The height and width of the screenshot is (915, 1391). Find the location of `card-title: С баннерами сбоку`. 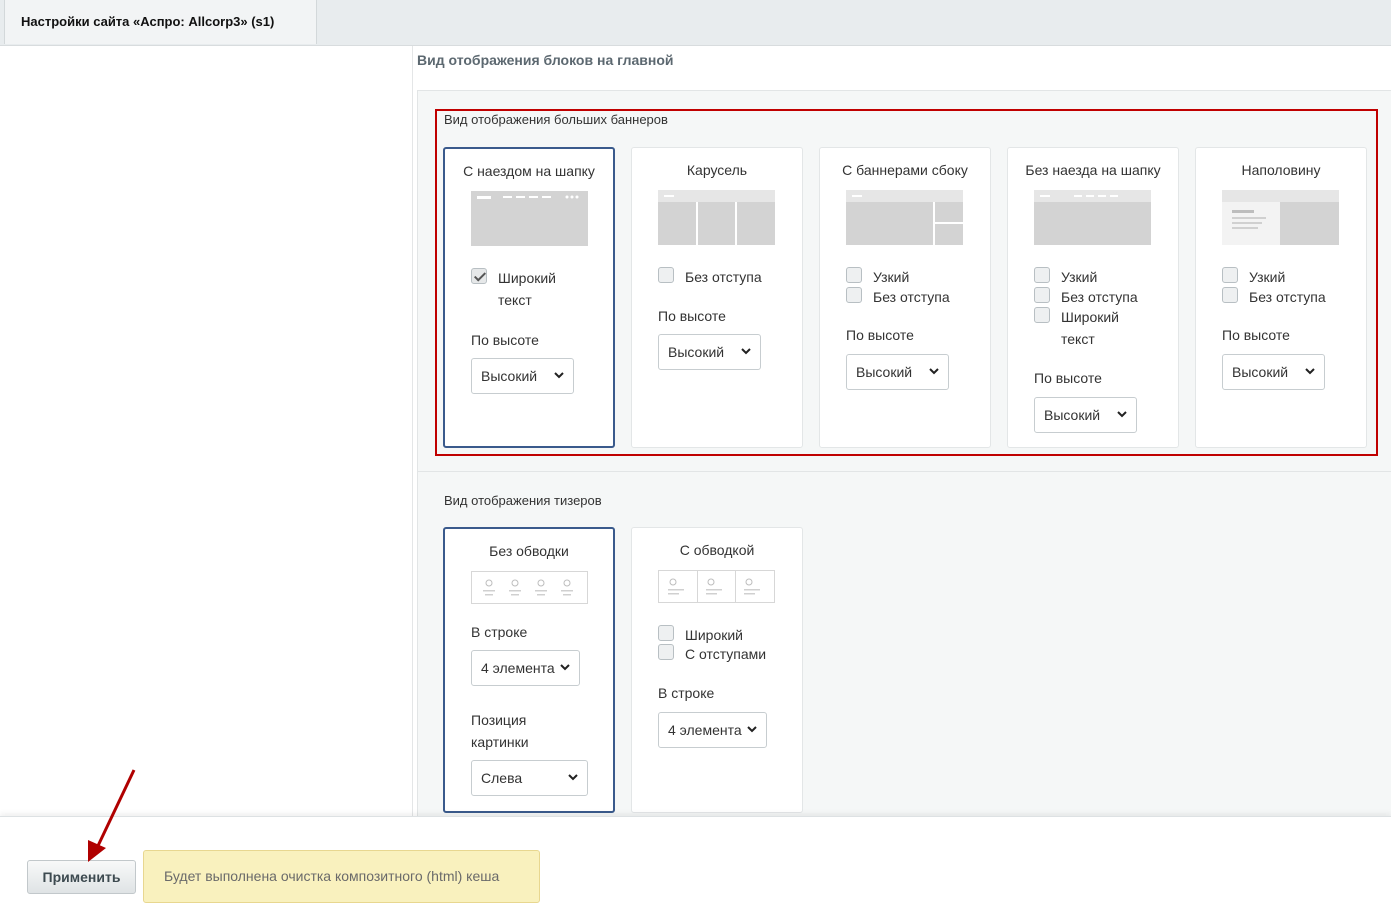

card-title: С баннерами сбоку is located at coordinates (905, 170).